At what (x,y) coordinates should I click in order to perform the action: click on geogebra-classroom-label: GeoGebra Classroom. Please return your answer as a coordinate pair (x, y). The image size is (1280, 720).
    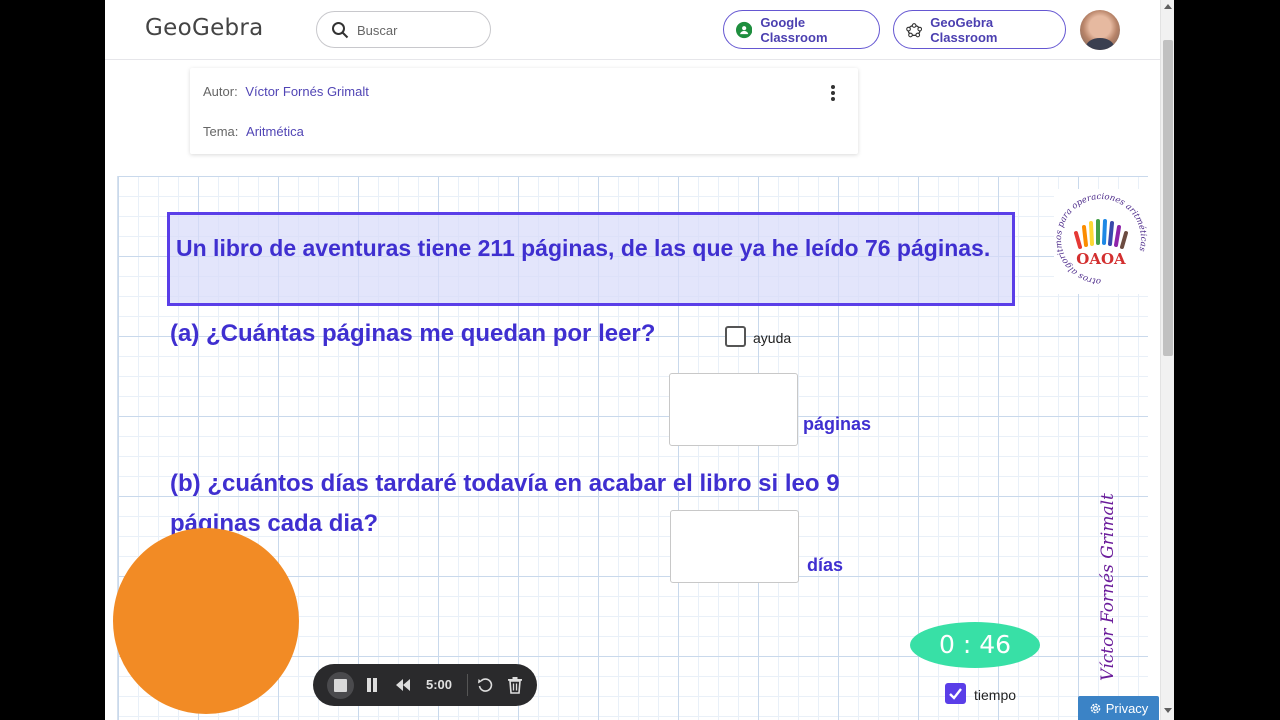
    Looking at the image, I should click on (964, 29).